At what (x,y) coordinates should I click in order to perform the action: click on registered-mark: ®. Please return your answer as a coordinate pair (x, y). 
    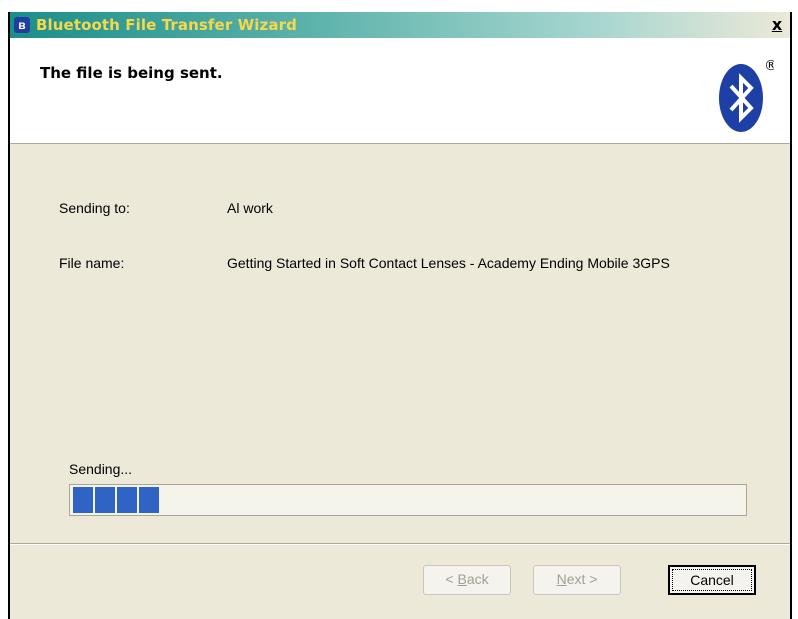
    Looking at the image, I should click on (769, 66).